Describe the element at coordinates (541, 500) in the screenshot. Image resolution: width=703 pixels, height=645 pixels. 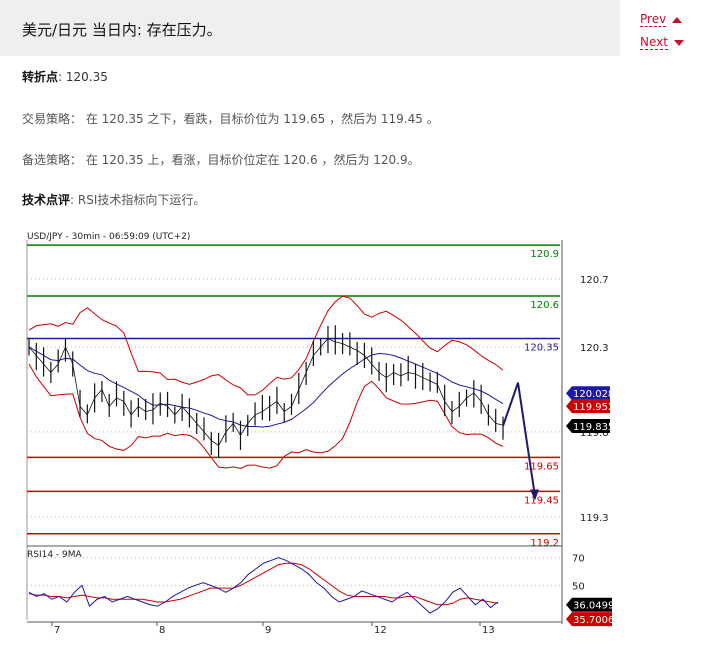
I see `level-label: 119.45` at that location.